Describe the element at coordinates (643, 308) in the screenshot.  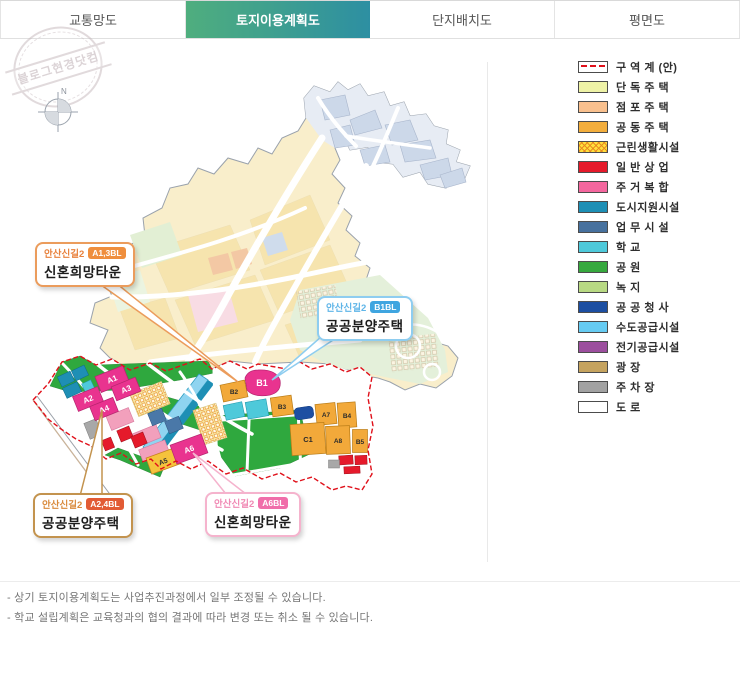
I see `legend-label: 공 공 청 사` at that location.